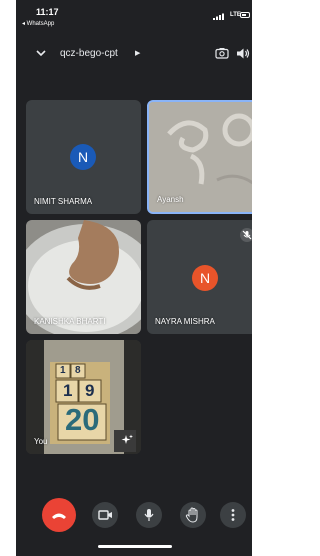 The image size is (320, 556). What do you see at coordinates (70, 321) in the screenshot?
I see `participant-name: KANISHKA BHARTI` at bounding box center [70, 321].